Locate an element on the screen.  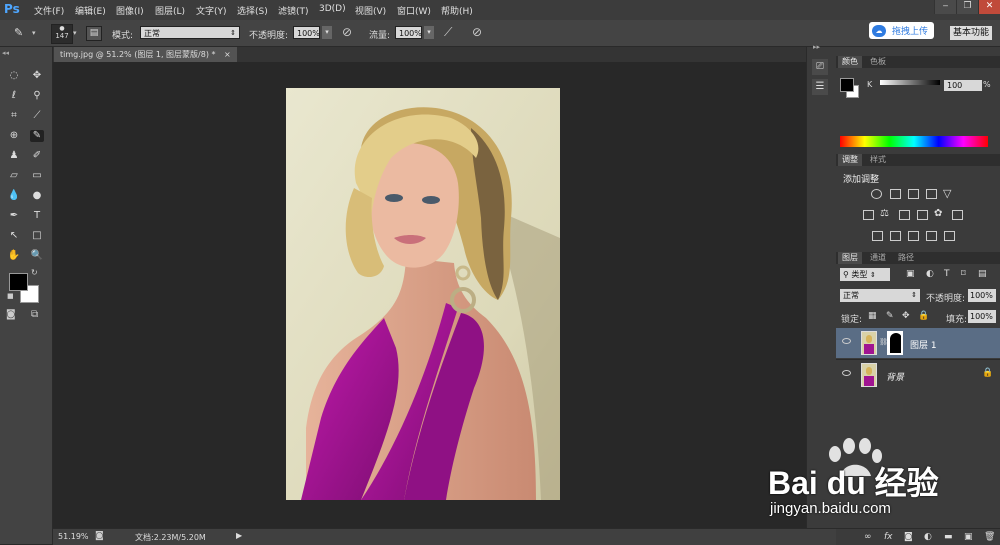
default-colors-icon: ■ is located at coordinates (10, 296).